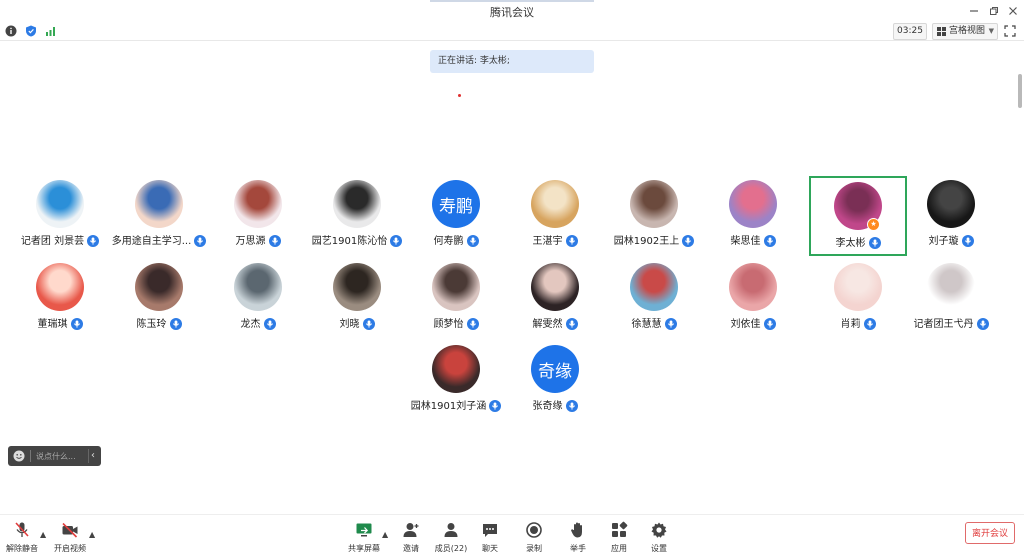  What do you see at coordinates (1010, 31) in the screenshot?
I see `fullscreen-icon` at bounding box center [1010, 31].